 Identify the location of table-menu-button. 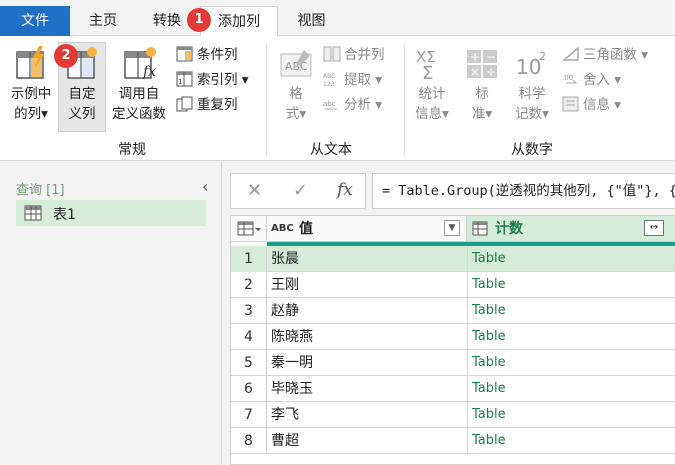
(249, 229).